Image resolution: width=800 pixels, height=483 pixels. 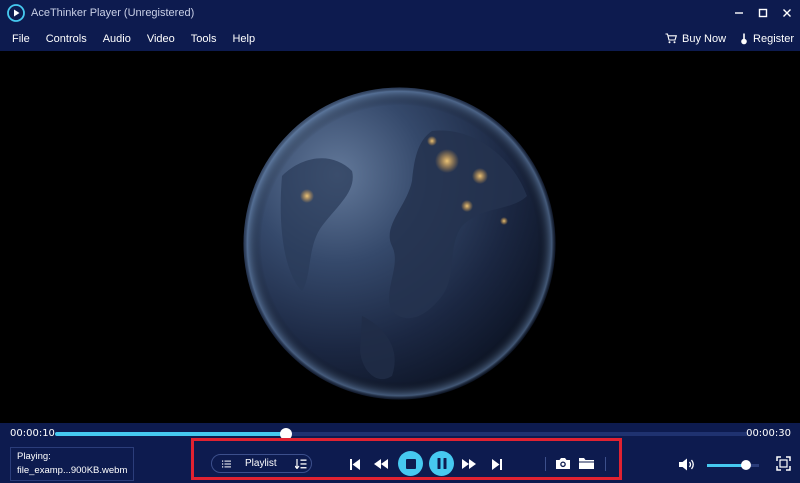 I want to click on register-label: Register, so click(x=773, y=38).